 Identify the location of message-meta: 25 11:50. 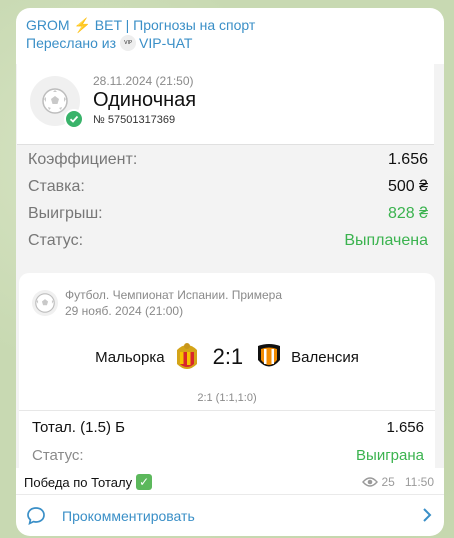
(397, 482).